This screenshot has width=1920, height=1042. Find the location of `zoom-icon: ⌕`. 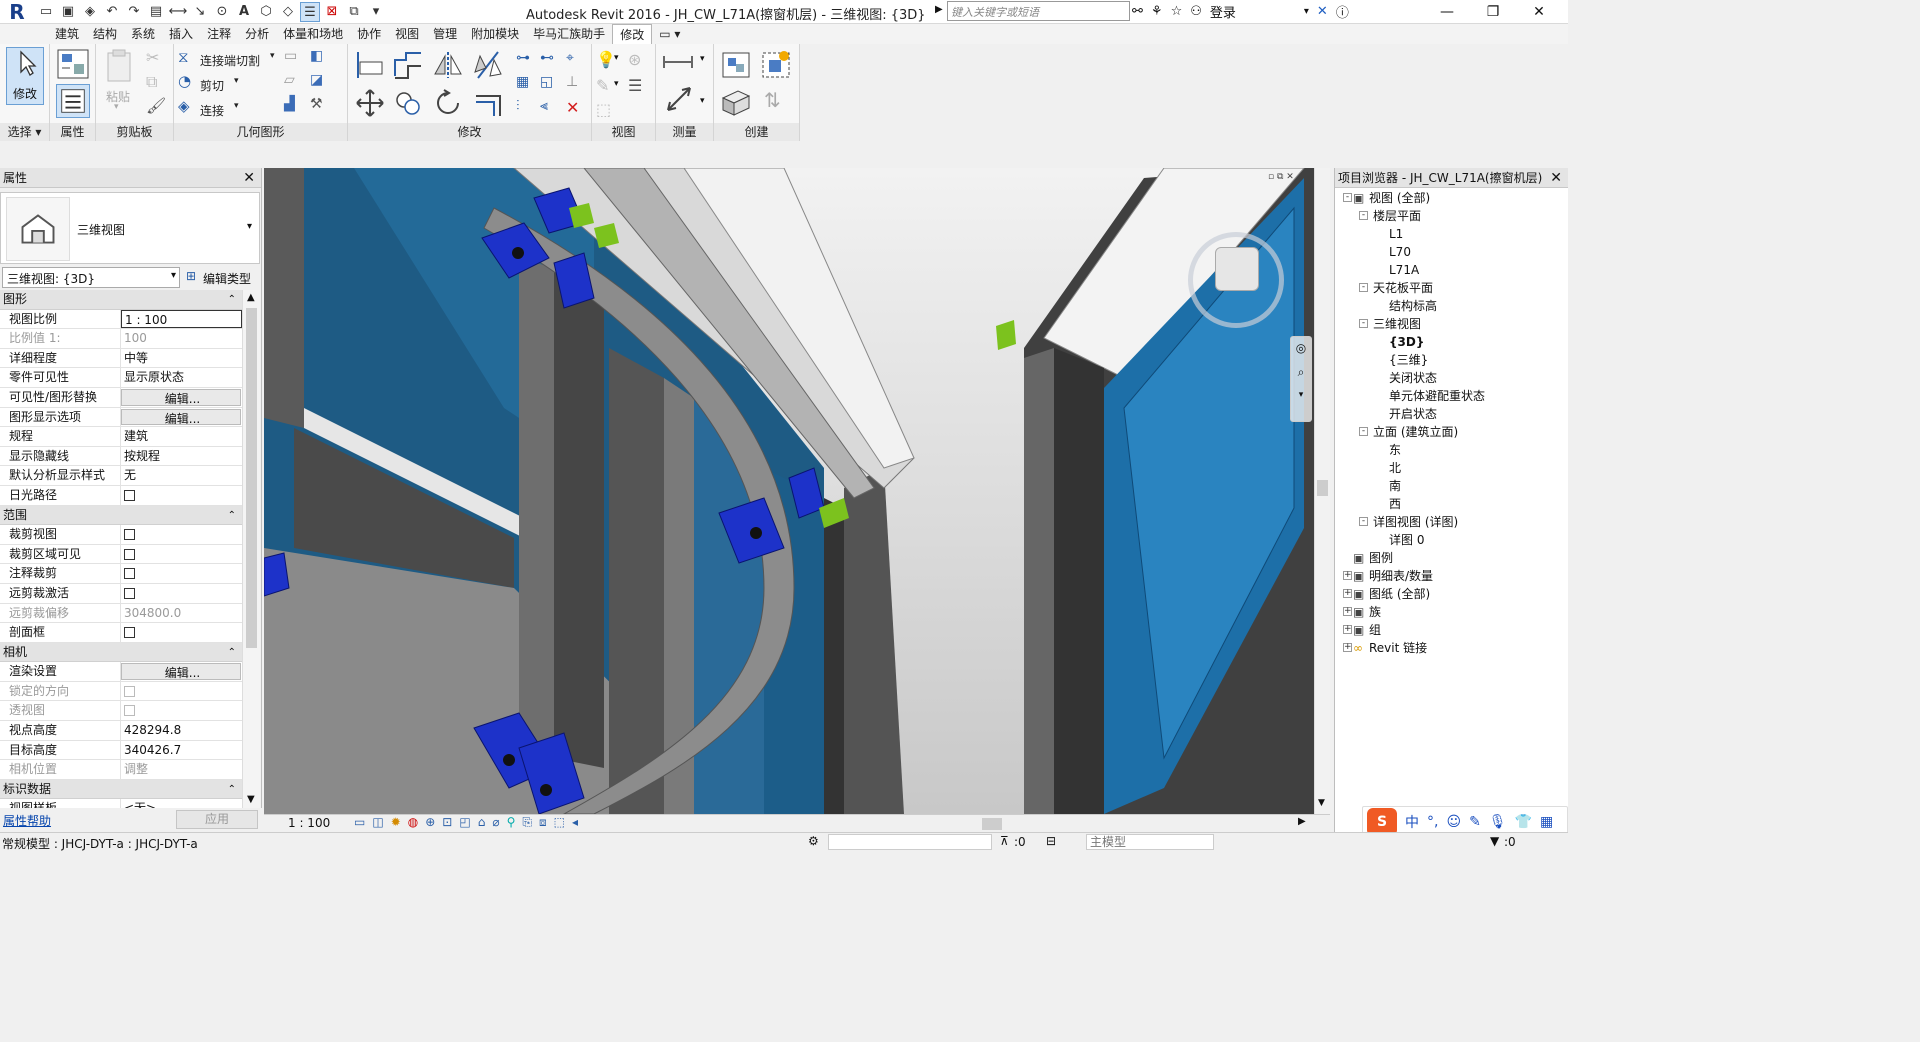

zoom-icon: ⌕ is located at coordinates (1301, 372).